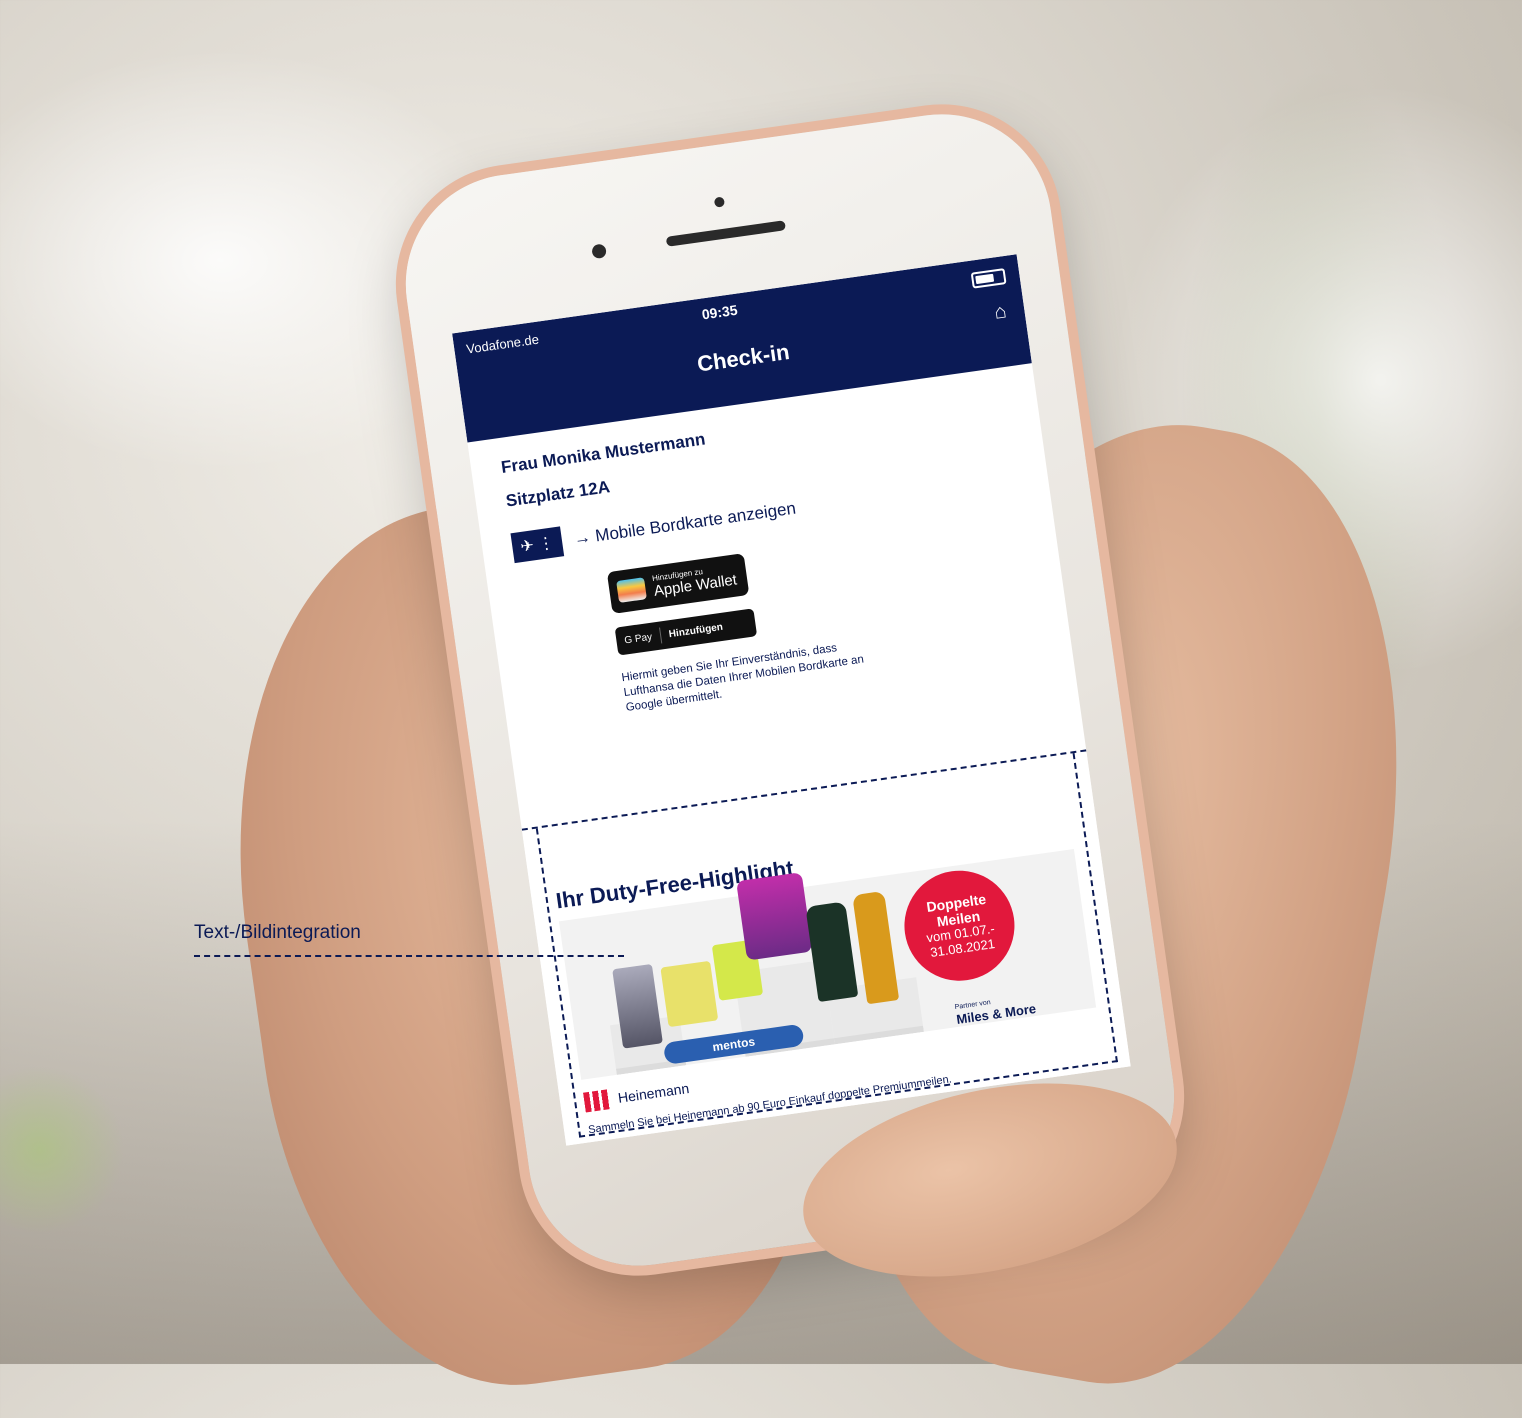 This screenshot has height=1418, width=1522. I want to click on fragrance-box, so click(689, 994).